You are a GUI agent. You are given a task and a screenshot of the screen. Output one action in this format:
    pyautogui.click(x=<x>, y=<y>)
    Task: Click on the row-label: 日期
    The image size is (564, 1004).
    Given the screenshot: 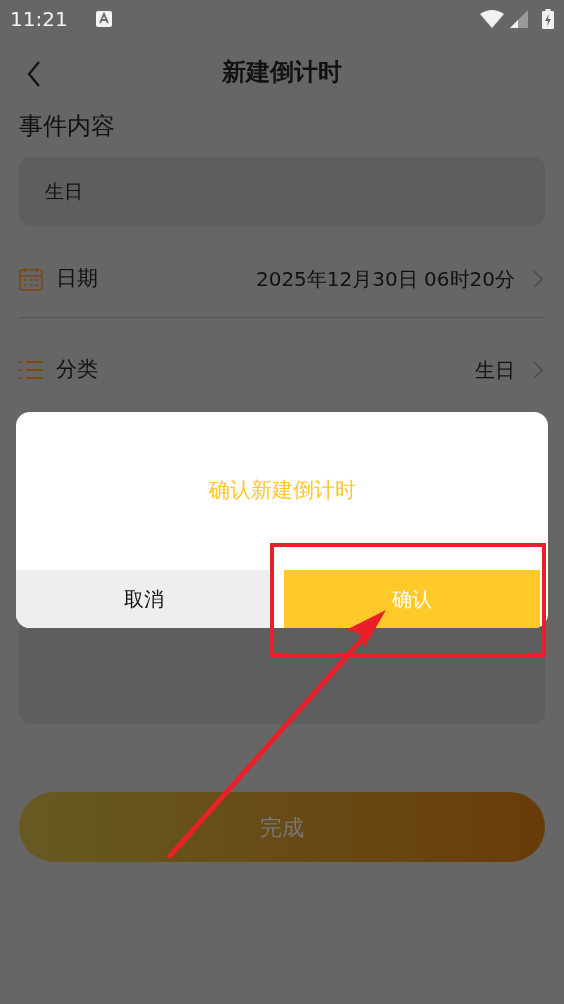 What is the action you would take?
    pyautogui.click(x=77, y=278)
    